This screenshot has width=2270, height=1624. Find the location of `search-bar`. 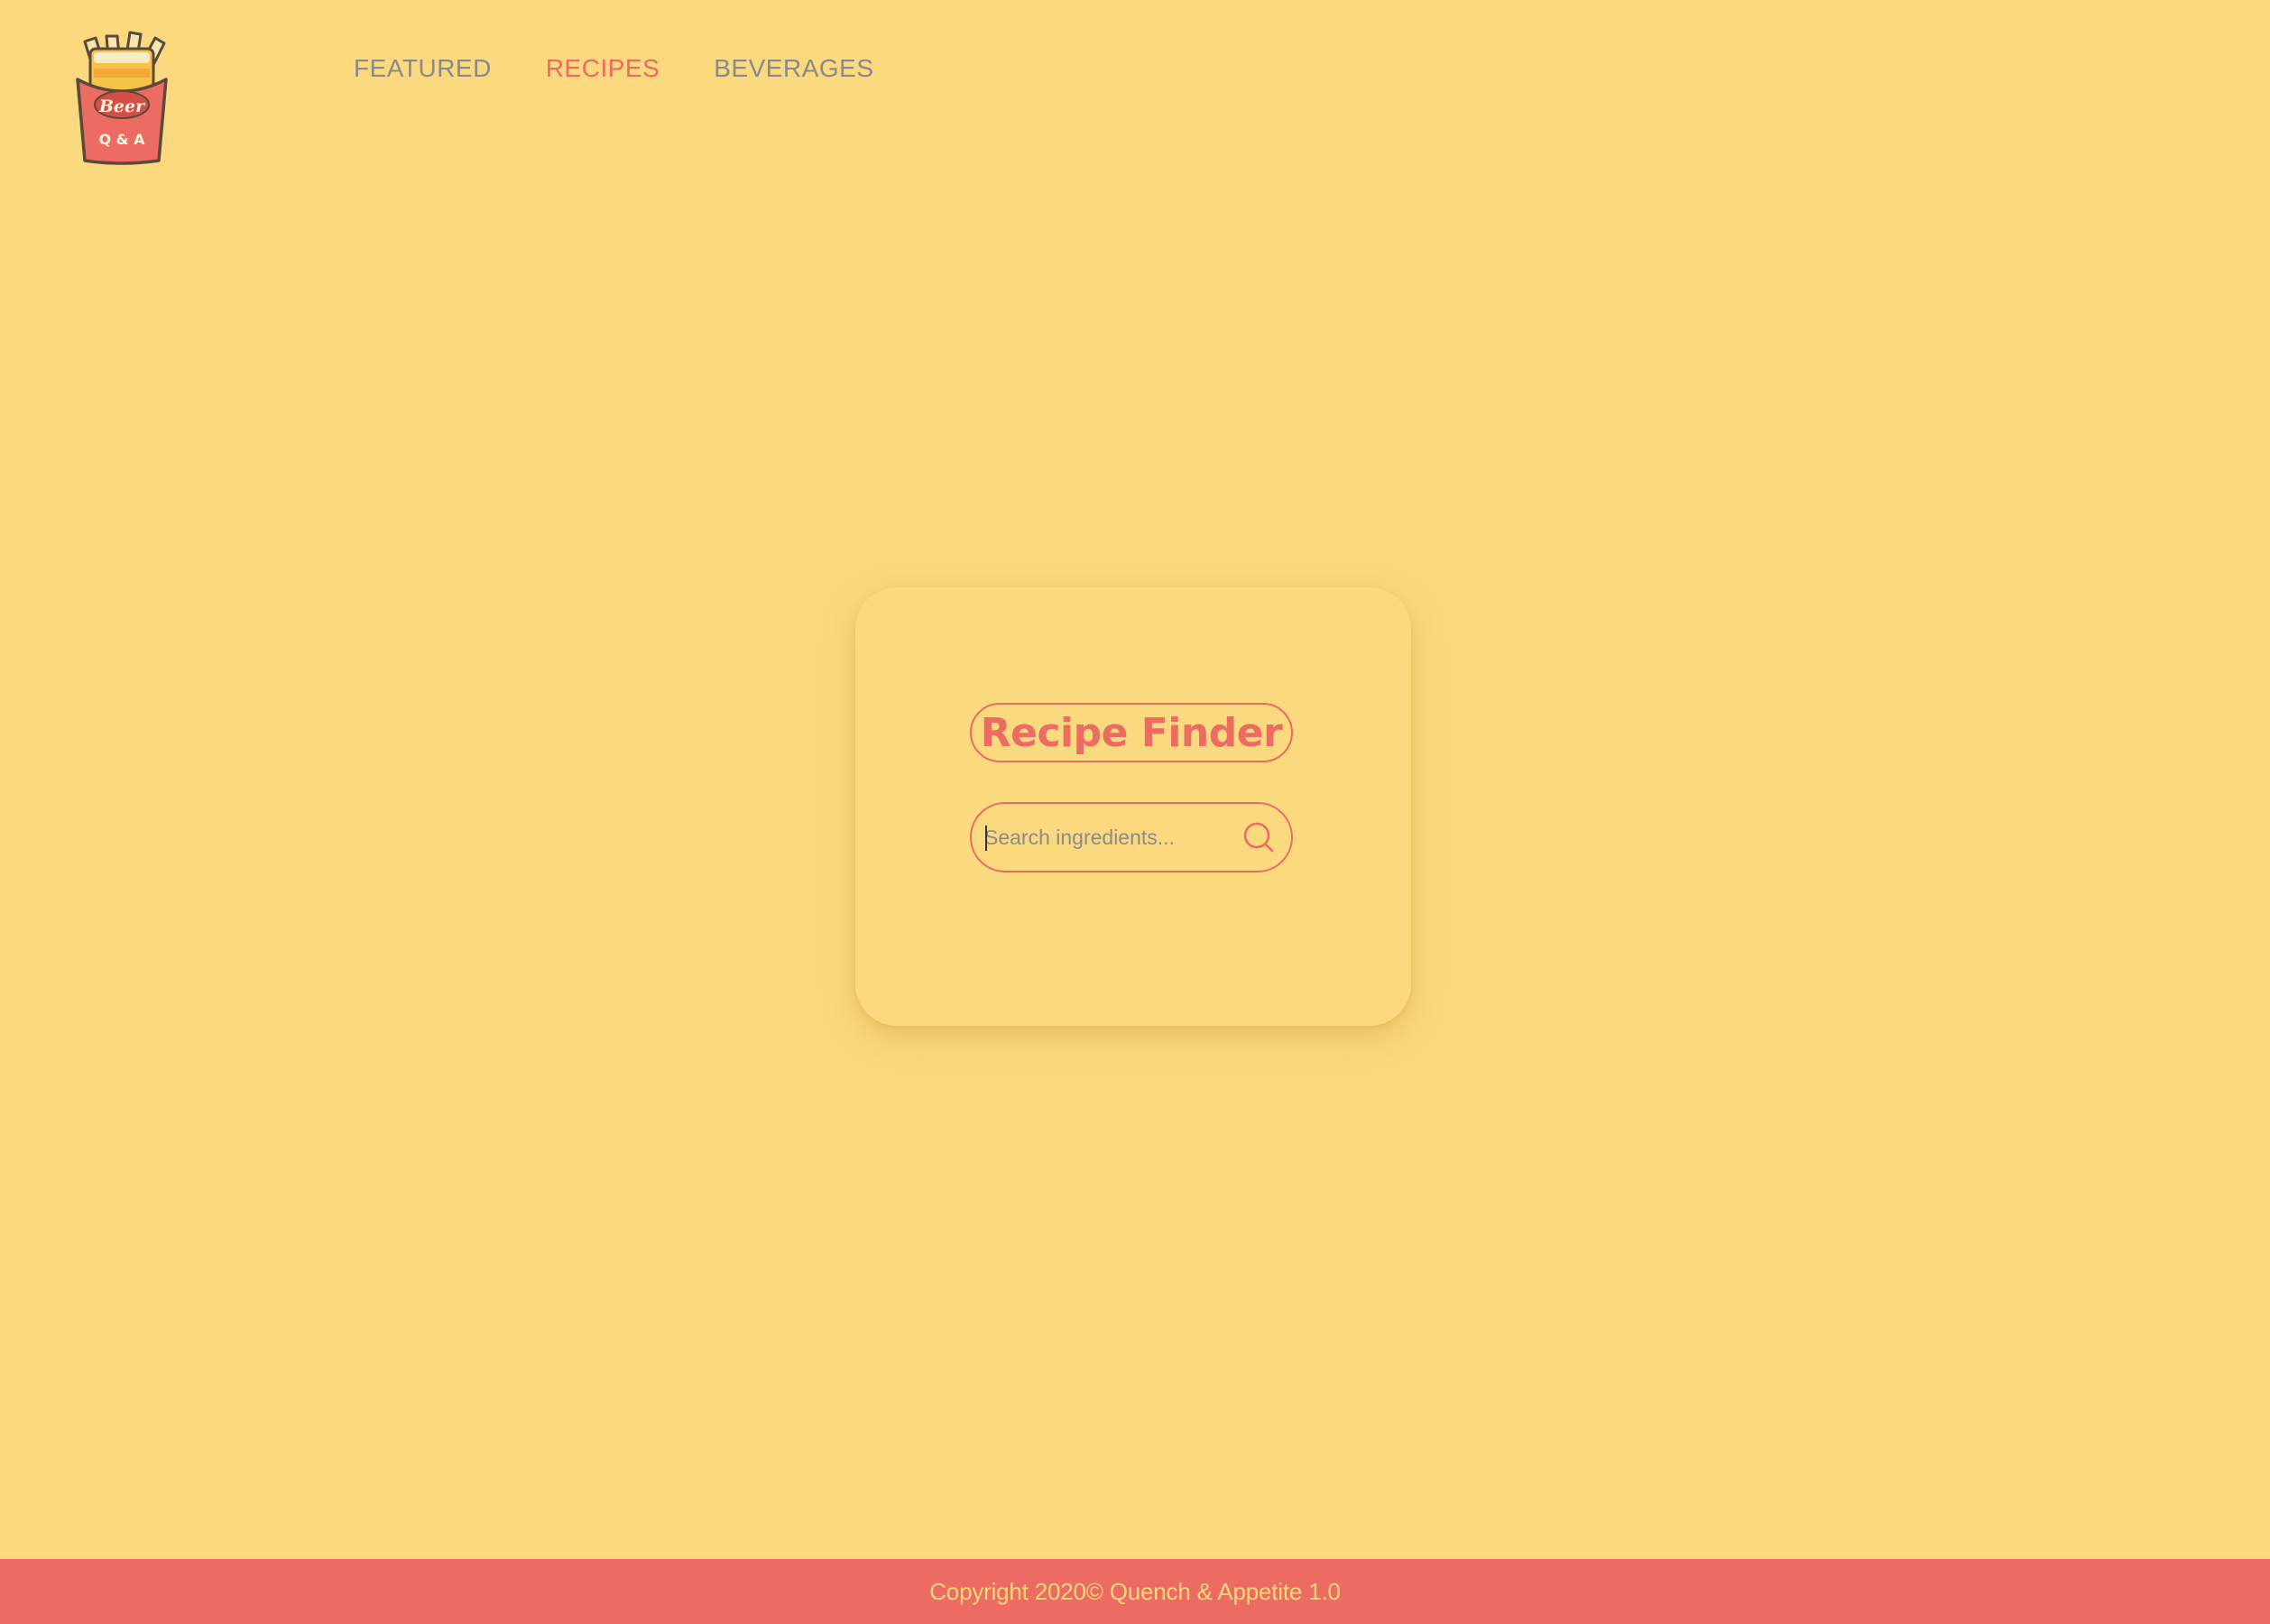

search-bar is located at coordinates (1131, 837).